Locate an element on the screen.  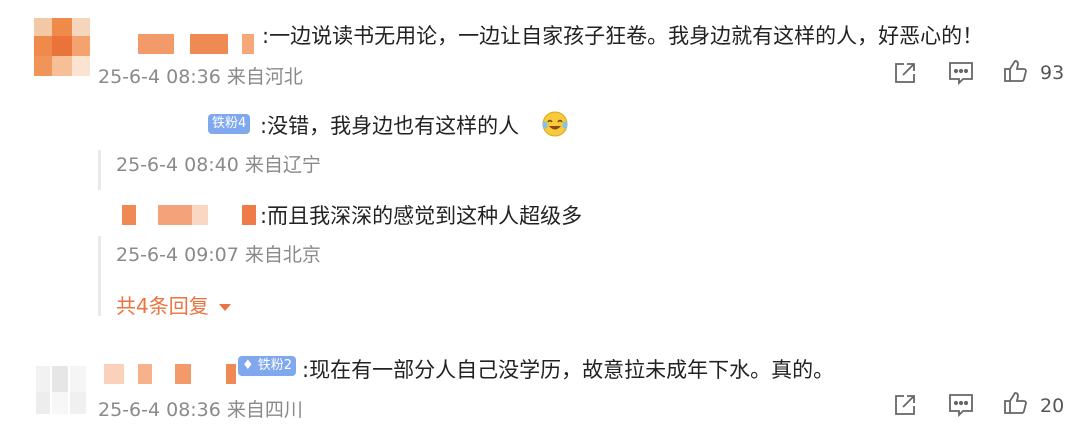
diamond-icon: ♦ is located at coordinates (248, 365).